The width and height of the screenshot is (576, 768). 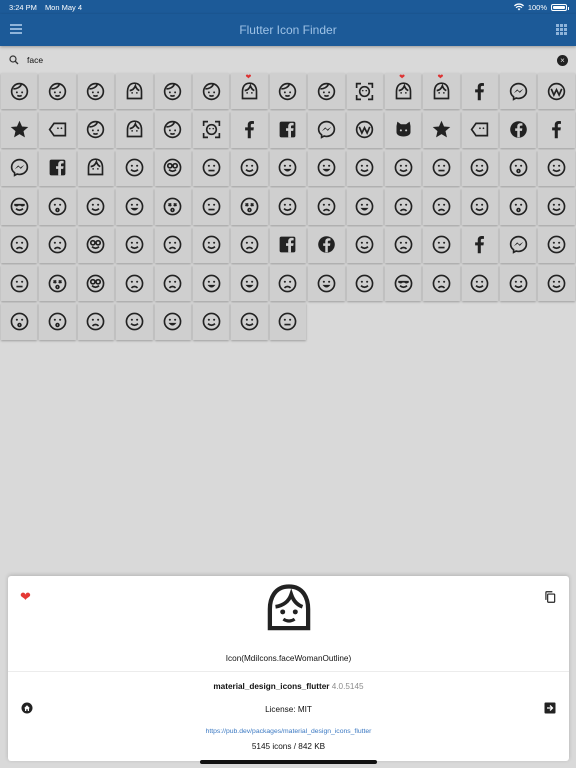 I want to click on heart-icon: ❤, so click(x=25, y=596).